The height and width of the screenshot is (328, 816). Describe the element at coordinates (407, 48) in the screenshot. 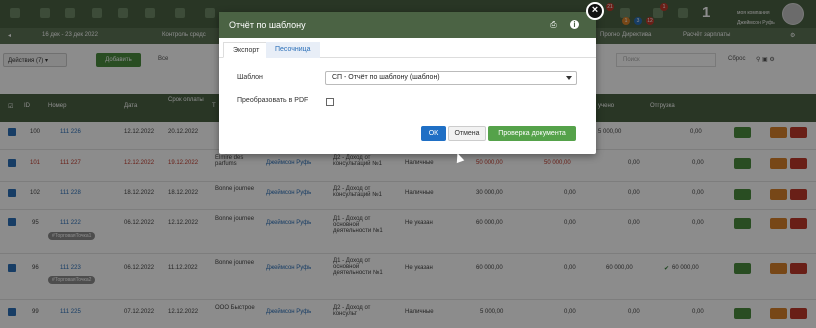

I see `dialog-tabs: Экспорт Песочница` at that location.